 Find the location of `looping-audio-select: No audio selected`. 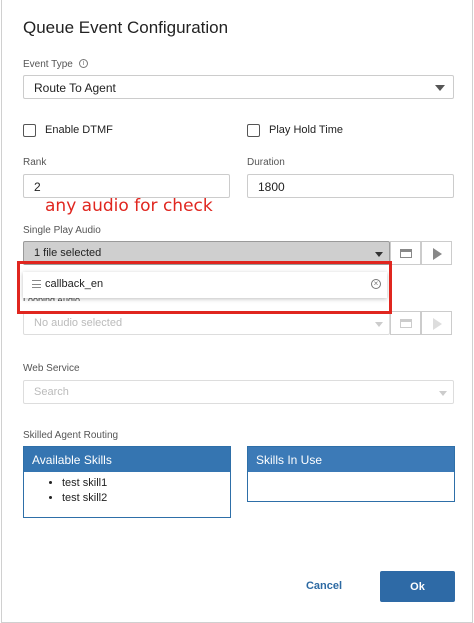

looping-audio-select: No audio selected is located at coordinates (206, 323).